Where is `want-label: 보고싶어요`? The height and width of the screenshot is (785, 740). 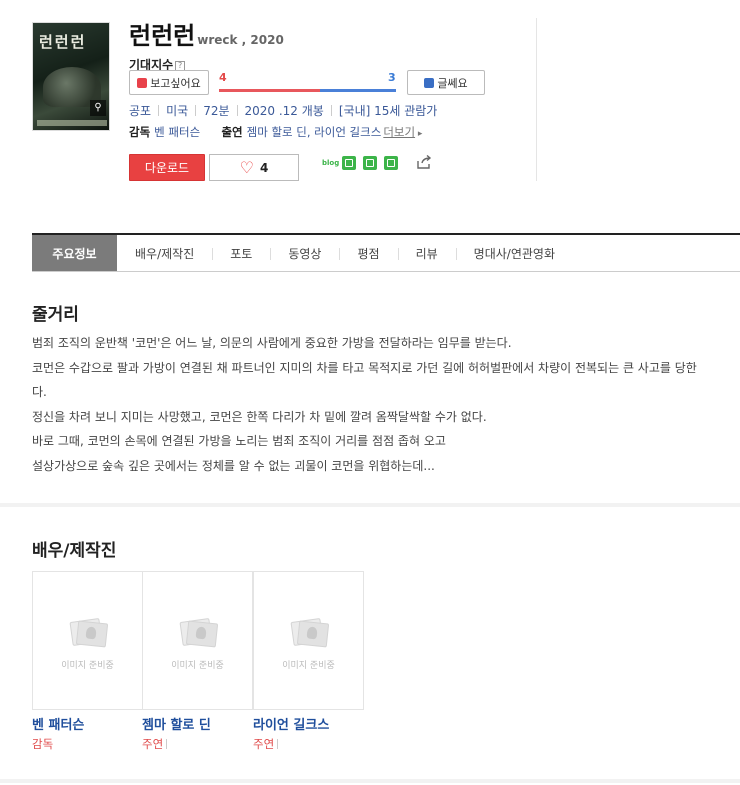
want-label: 보고싶어요 is located at coordinates (175, 83).